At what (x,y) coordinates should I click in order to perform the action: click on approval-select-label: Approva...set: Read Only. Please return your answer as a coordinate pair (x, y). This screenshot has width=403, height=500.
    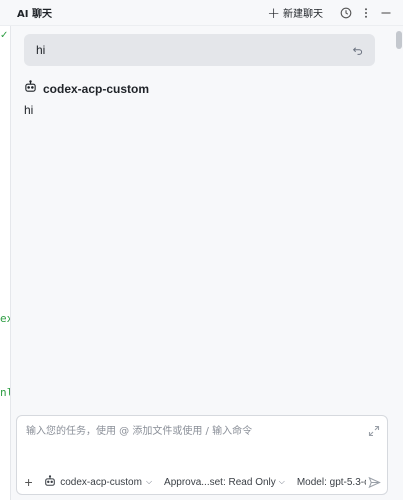
    Looking at the image, I should click on (220, 482).